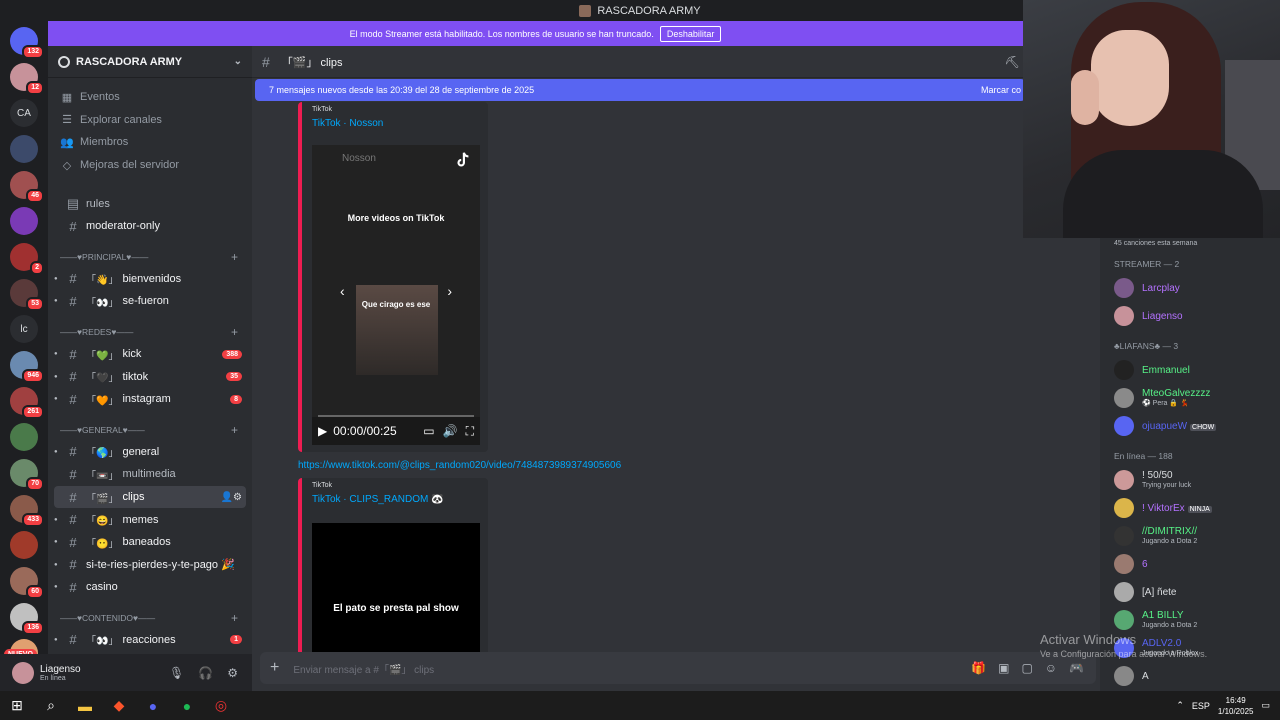  What do you see at coordinates (1190, 508) in the screenshot?
I see `member-row: ! ViktorEx NINJA` at bounding box center [1190, 508].